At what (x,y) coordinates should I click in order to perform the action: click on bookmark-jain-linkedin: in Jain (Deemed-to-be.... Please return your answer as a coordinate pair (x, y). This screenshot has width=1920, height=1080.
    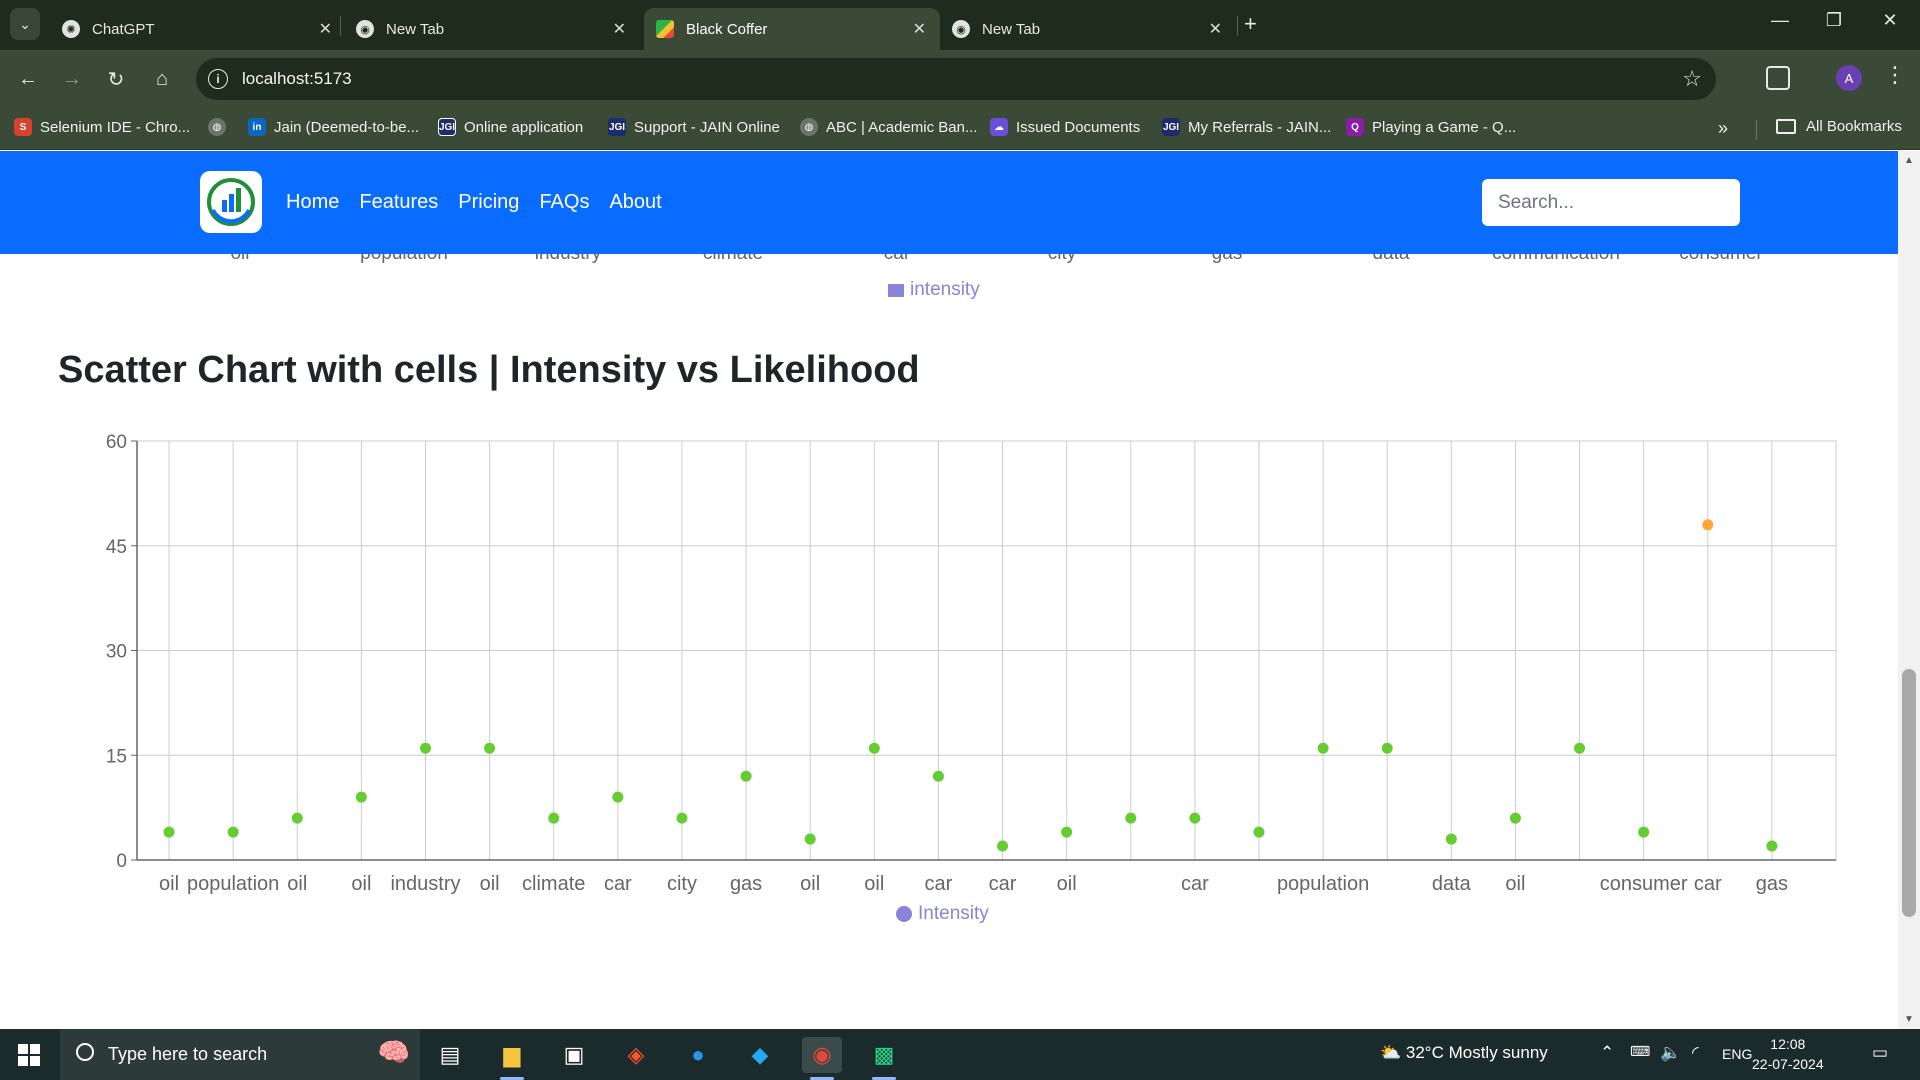
    Looking at the image, I should click on (333, 127).